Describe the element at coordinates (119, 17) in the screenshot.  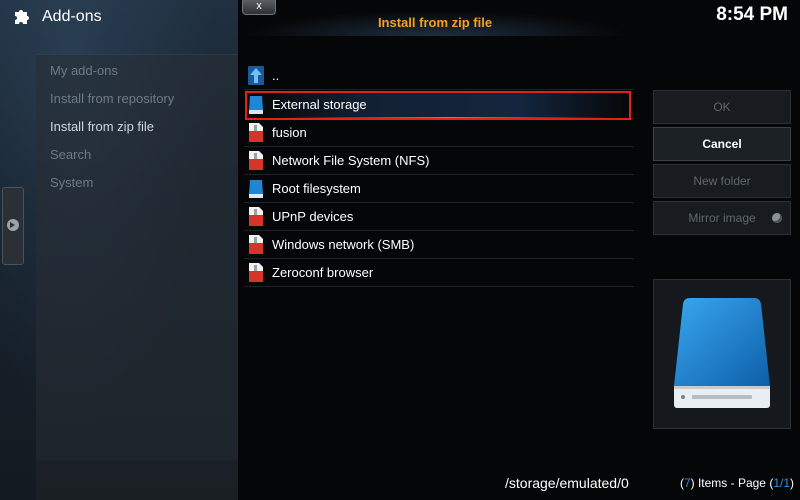
I see `background-header: Add-ons` at that location.